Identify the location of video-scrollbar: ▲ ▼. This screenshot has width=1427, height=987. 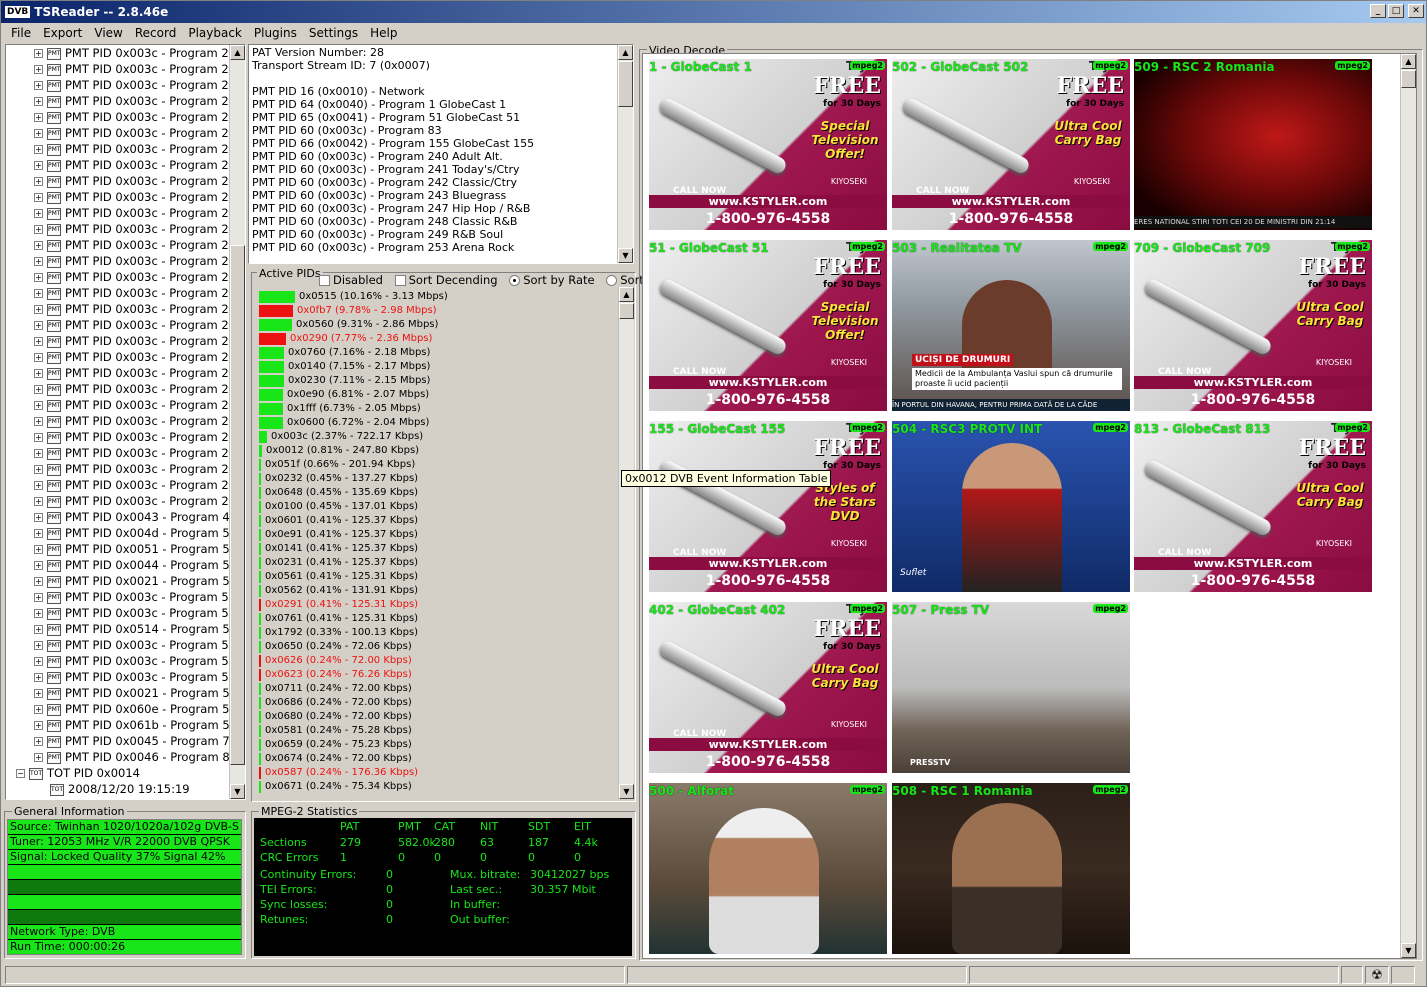
(1408, 506).